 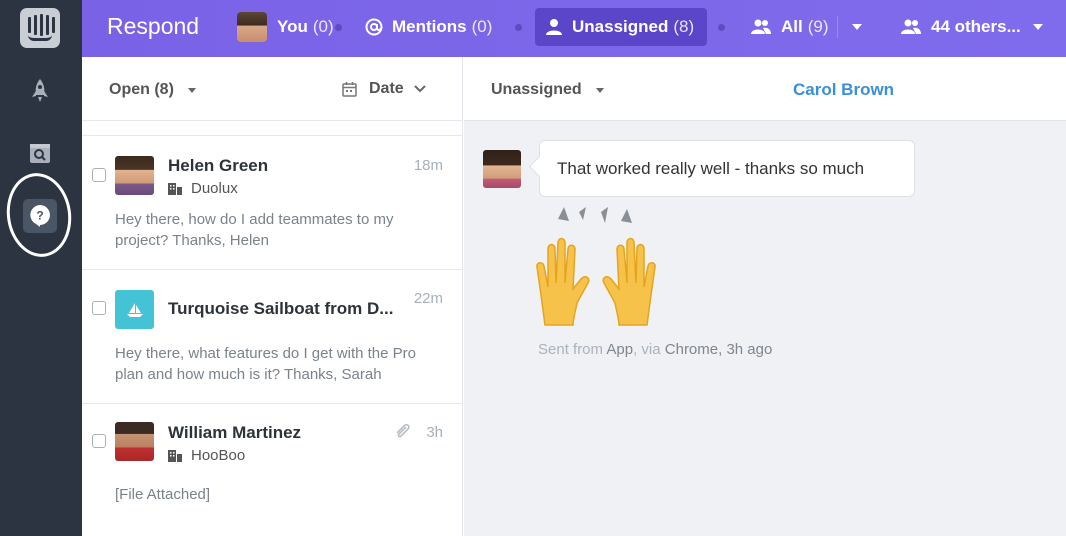 What do you see at coordinates (596, 266) in the screenshot?
I see `raised-hands-emoji-icon` at bounding box center [596, 266].